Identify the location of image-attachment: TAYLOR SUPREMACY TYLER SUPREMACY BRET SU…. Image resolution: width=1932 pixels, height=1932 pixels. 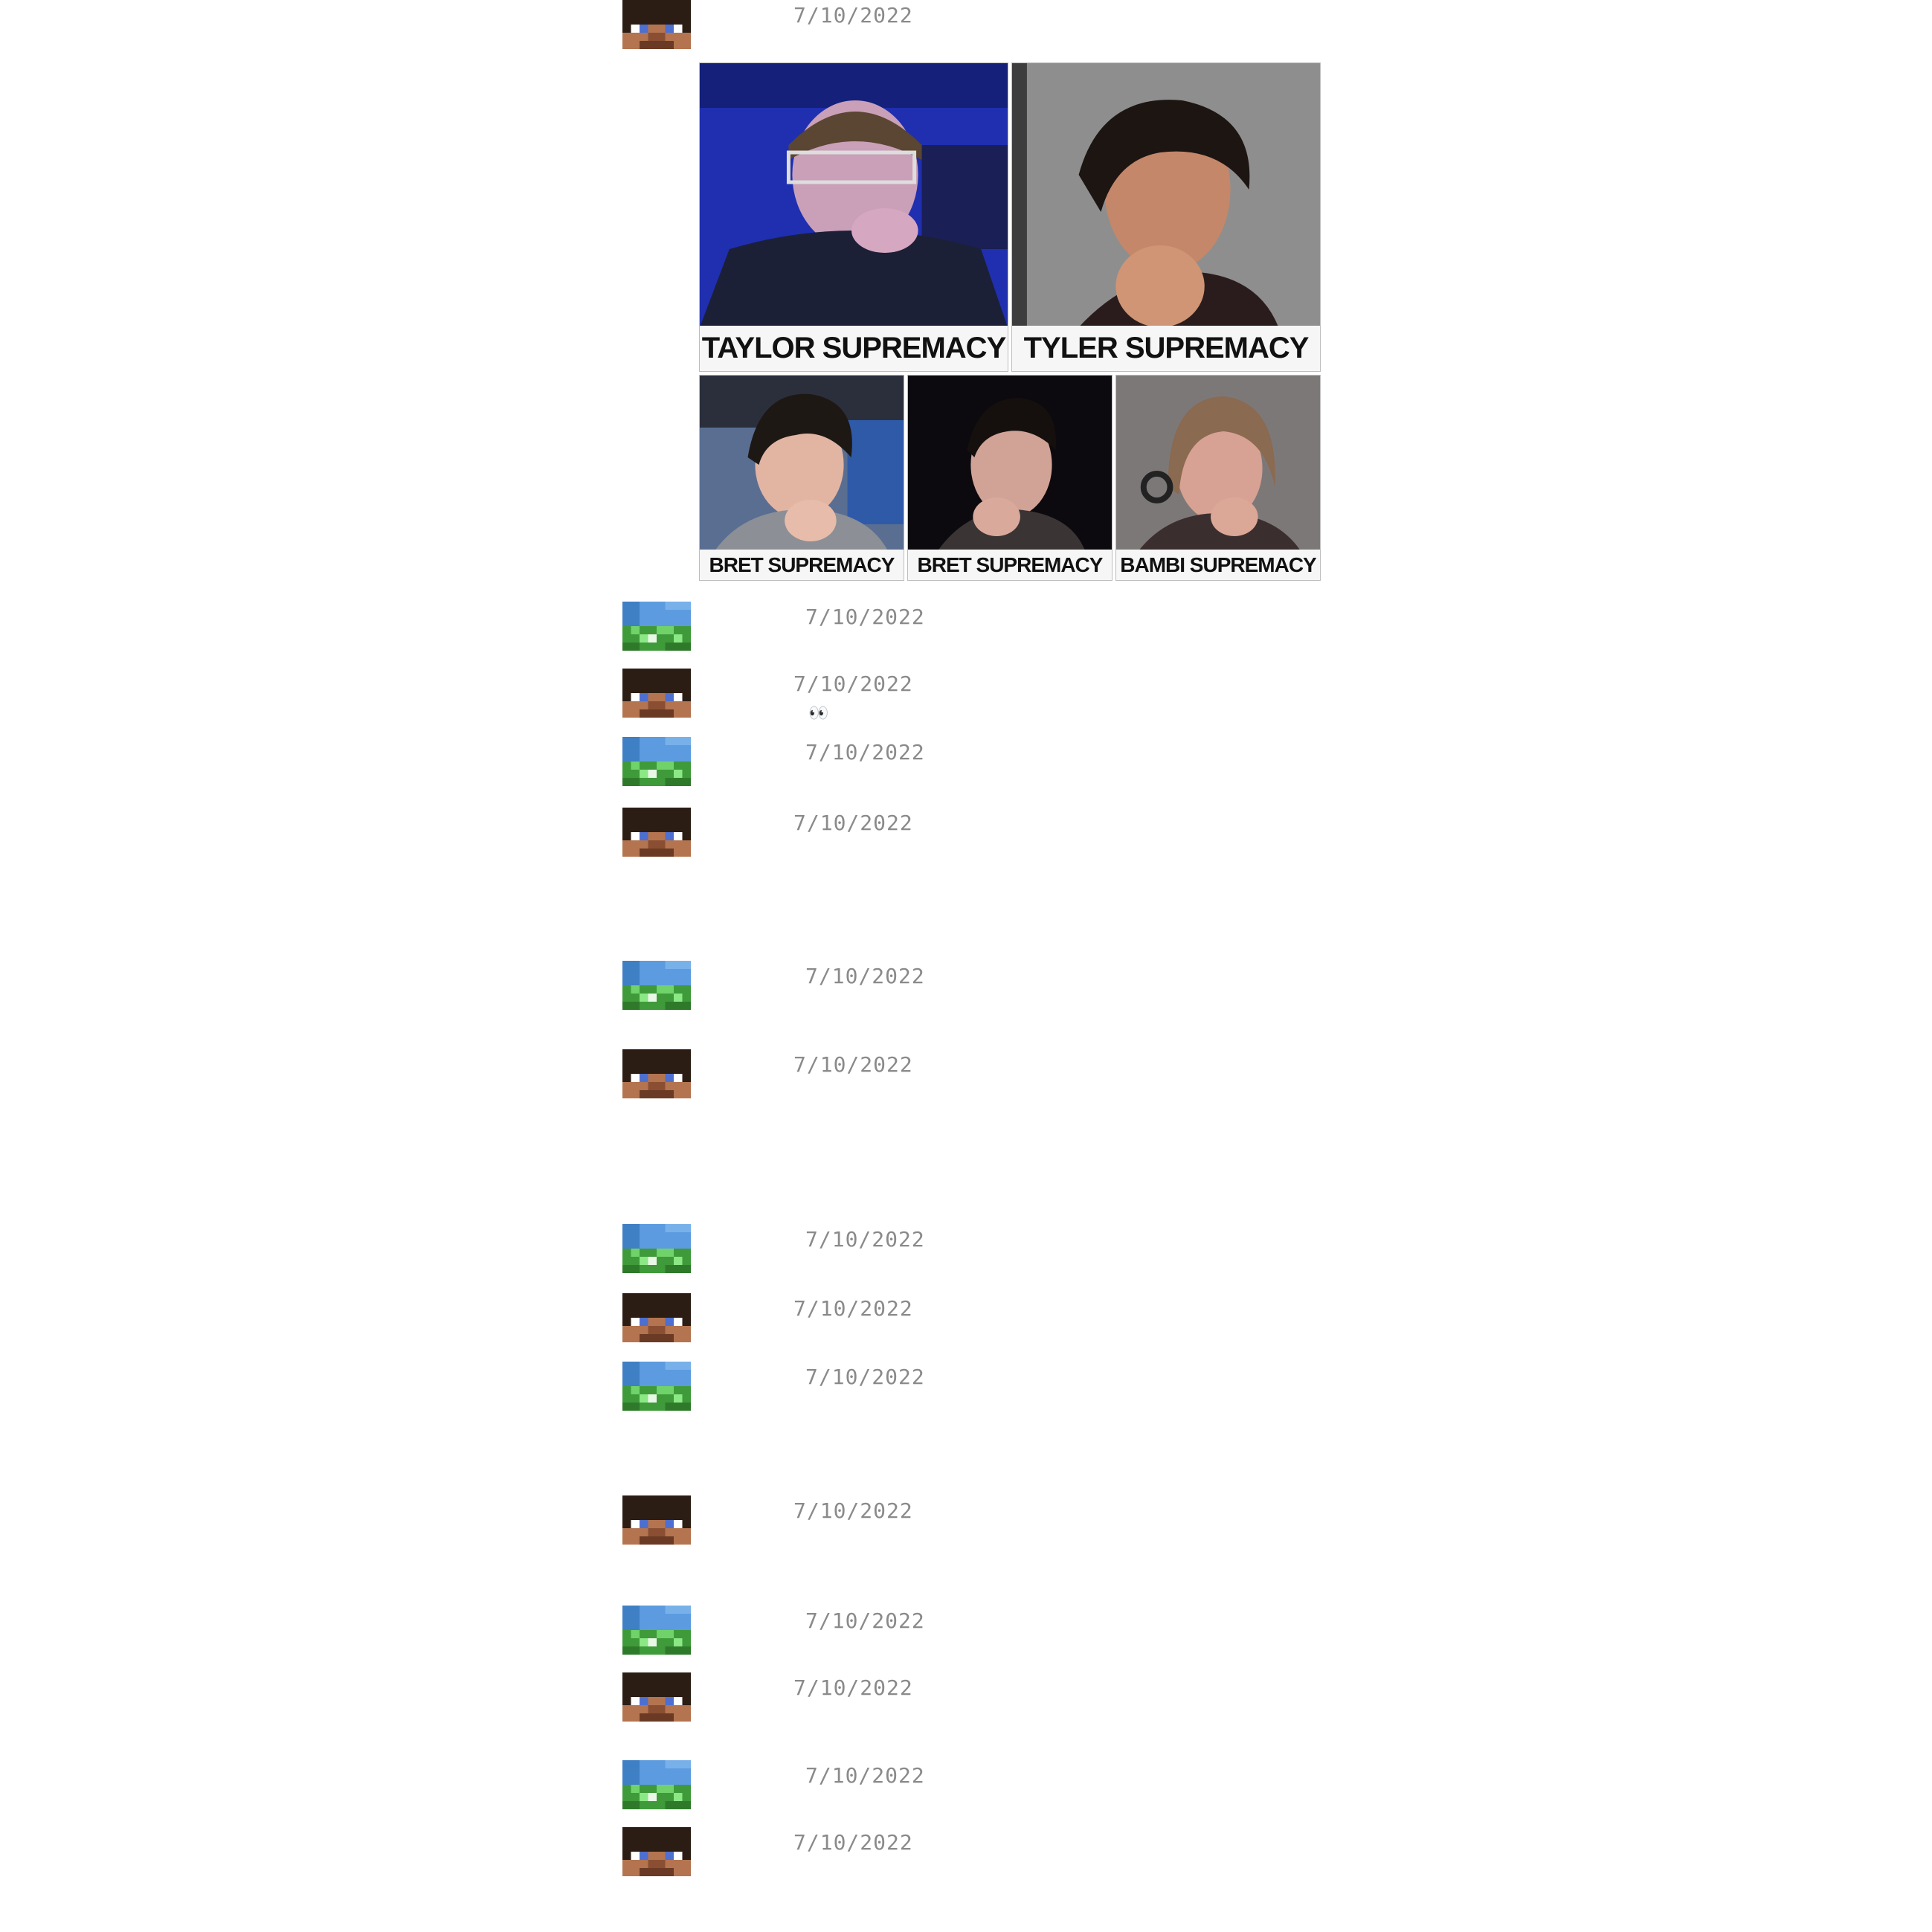
(1010, 321).